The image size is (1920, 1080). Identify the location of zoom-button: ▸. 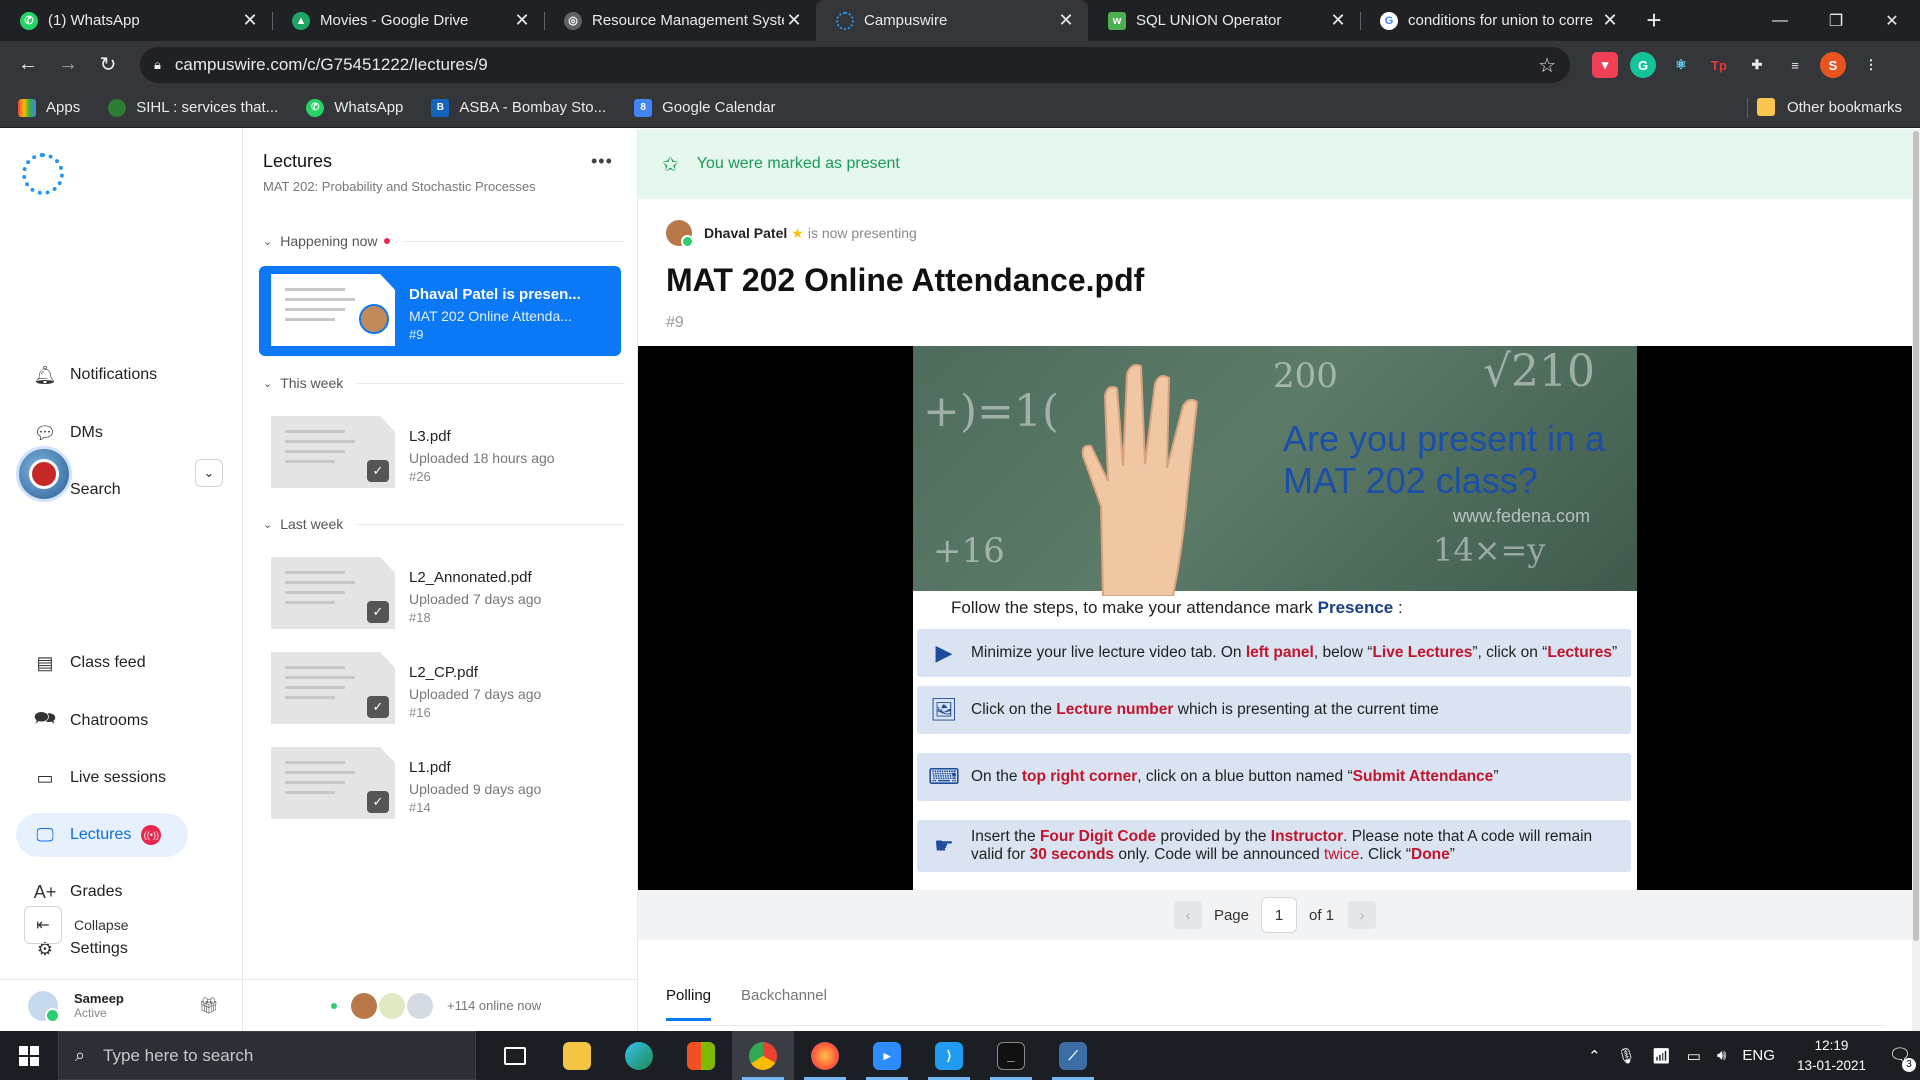
(887, 1055).